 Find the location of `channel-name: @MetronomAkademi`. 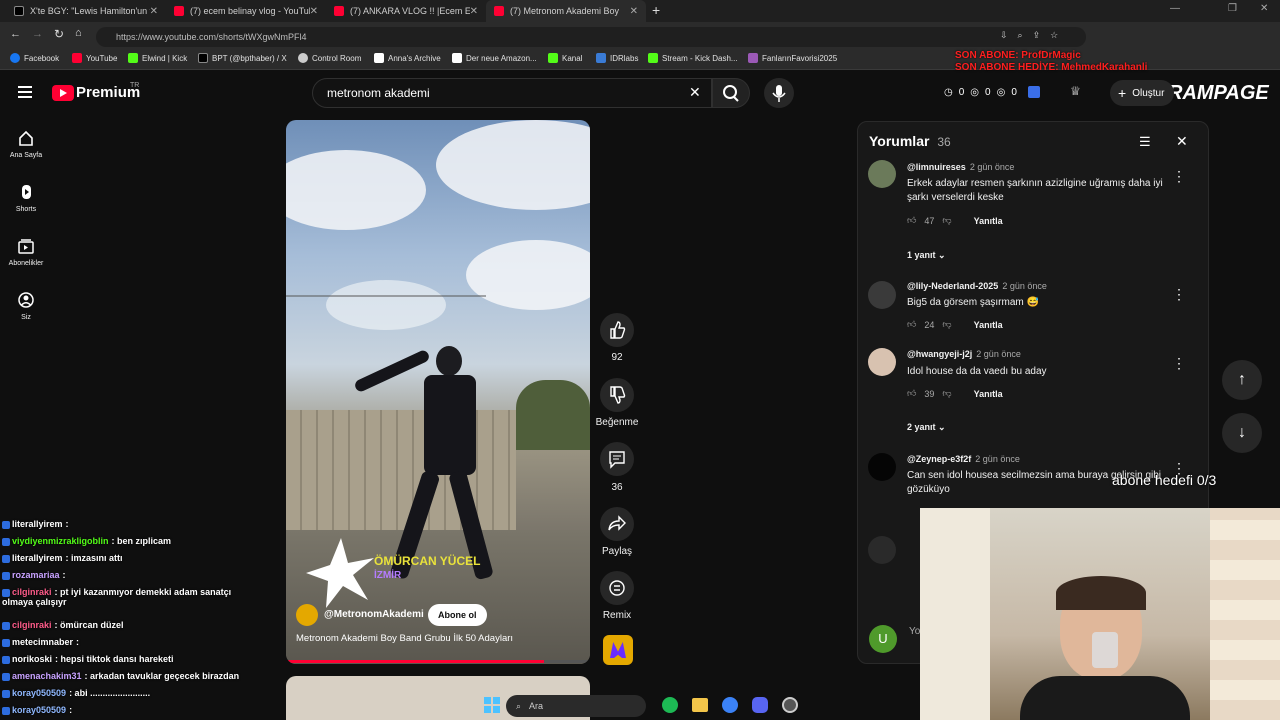

channel-name: @MetronomAkademi is located at coordinates (374, 614).